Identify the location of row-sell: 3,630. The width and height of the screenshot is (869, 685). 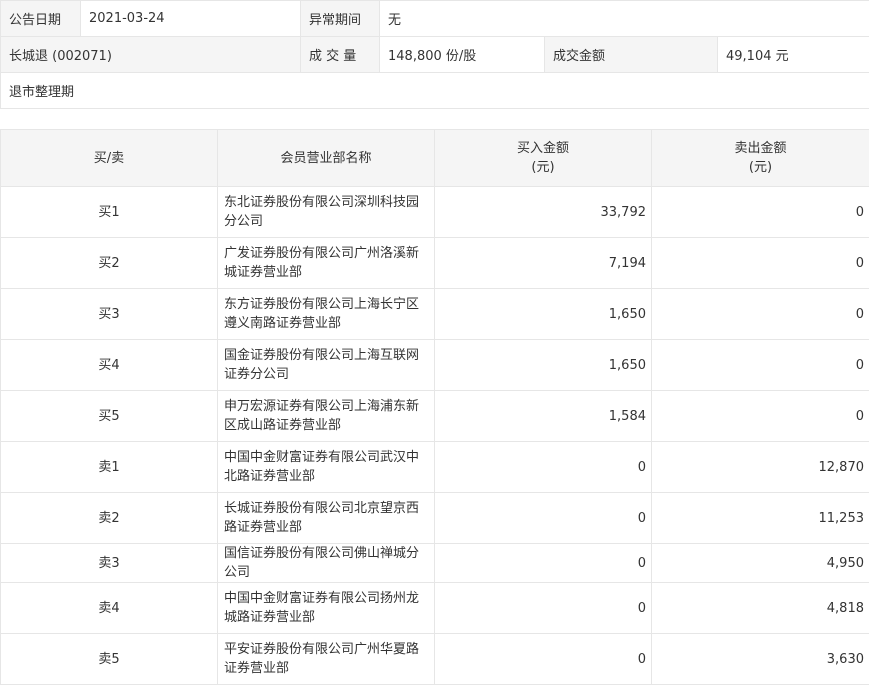
(760, 659).